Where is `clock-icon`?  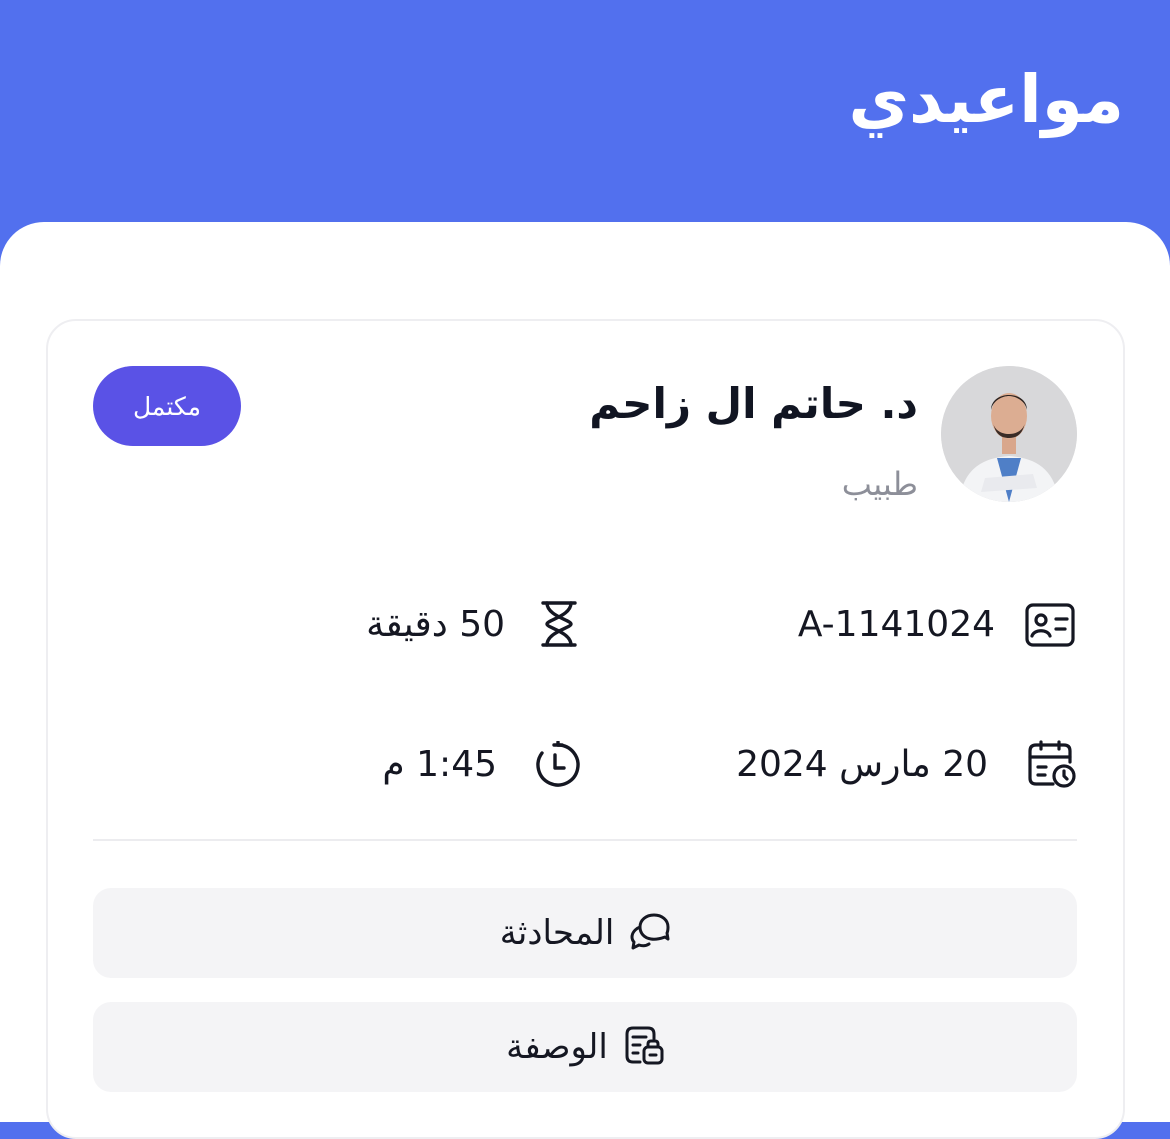
clock-icon is located at coordinates (558, 765).